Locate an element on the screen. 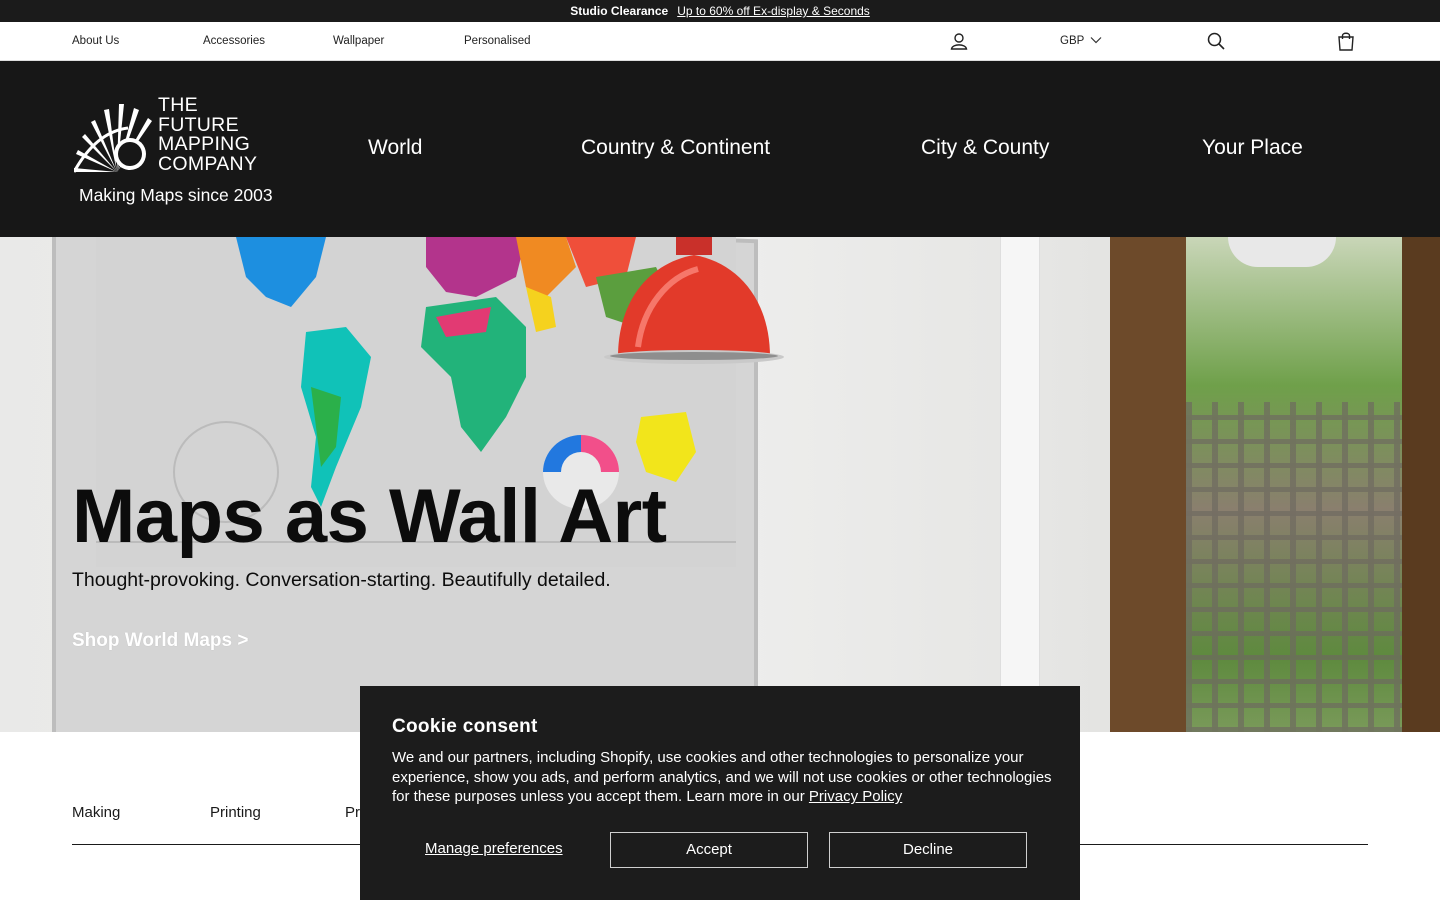  cookie-title: Cookie consent is located at coordinates (465, 726).